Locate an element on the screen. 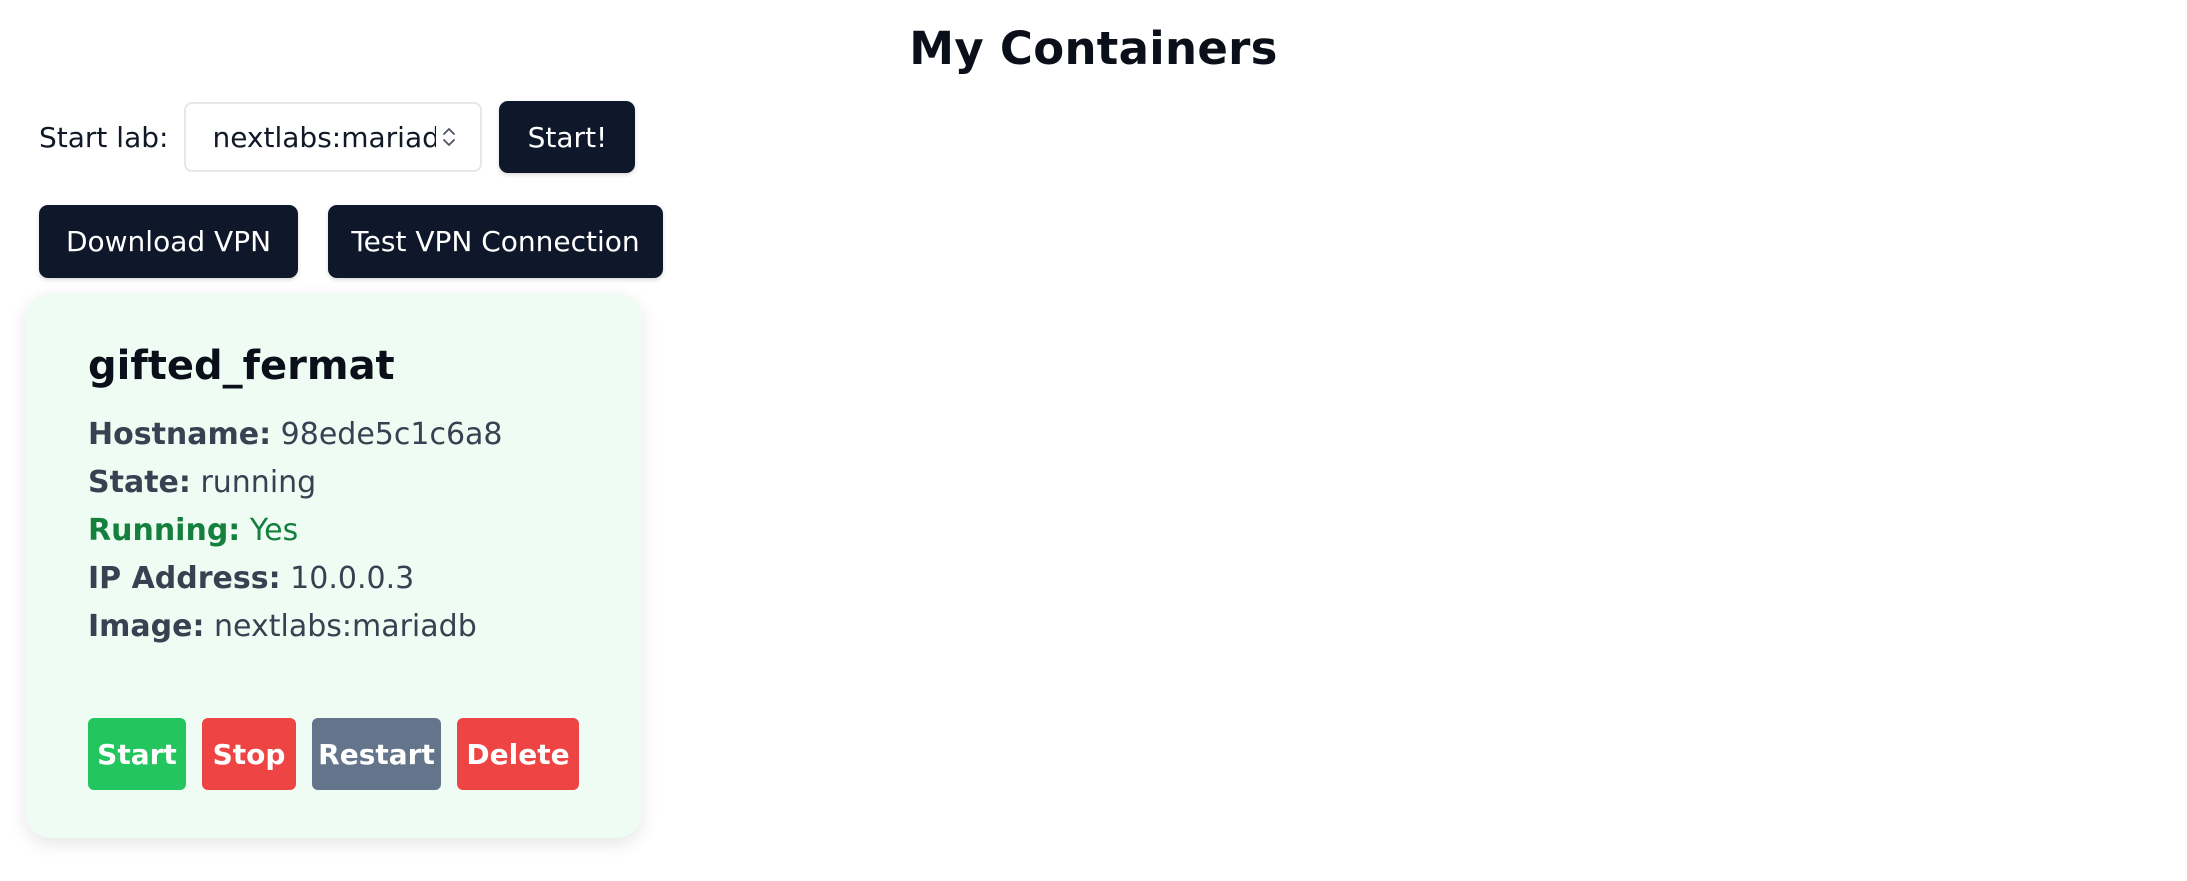  container-name: gifted_fermat is located at coordinates (241, 366).